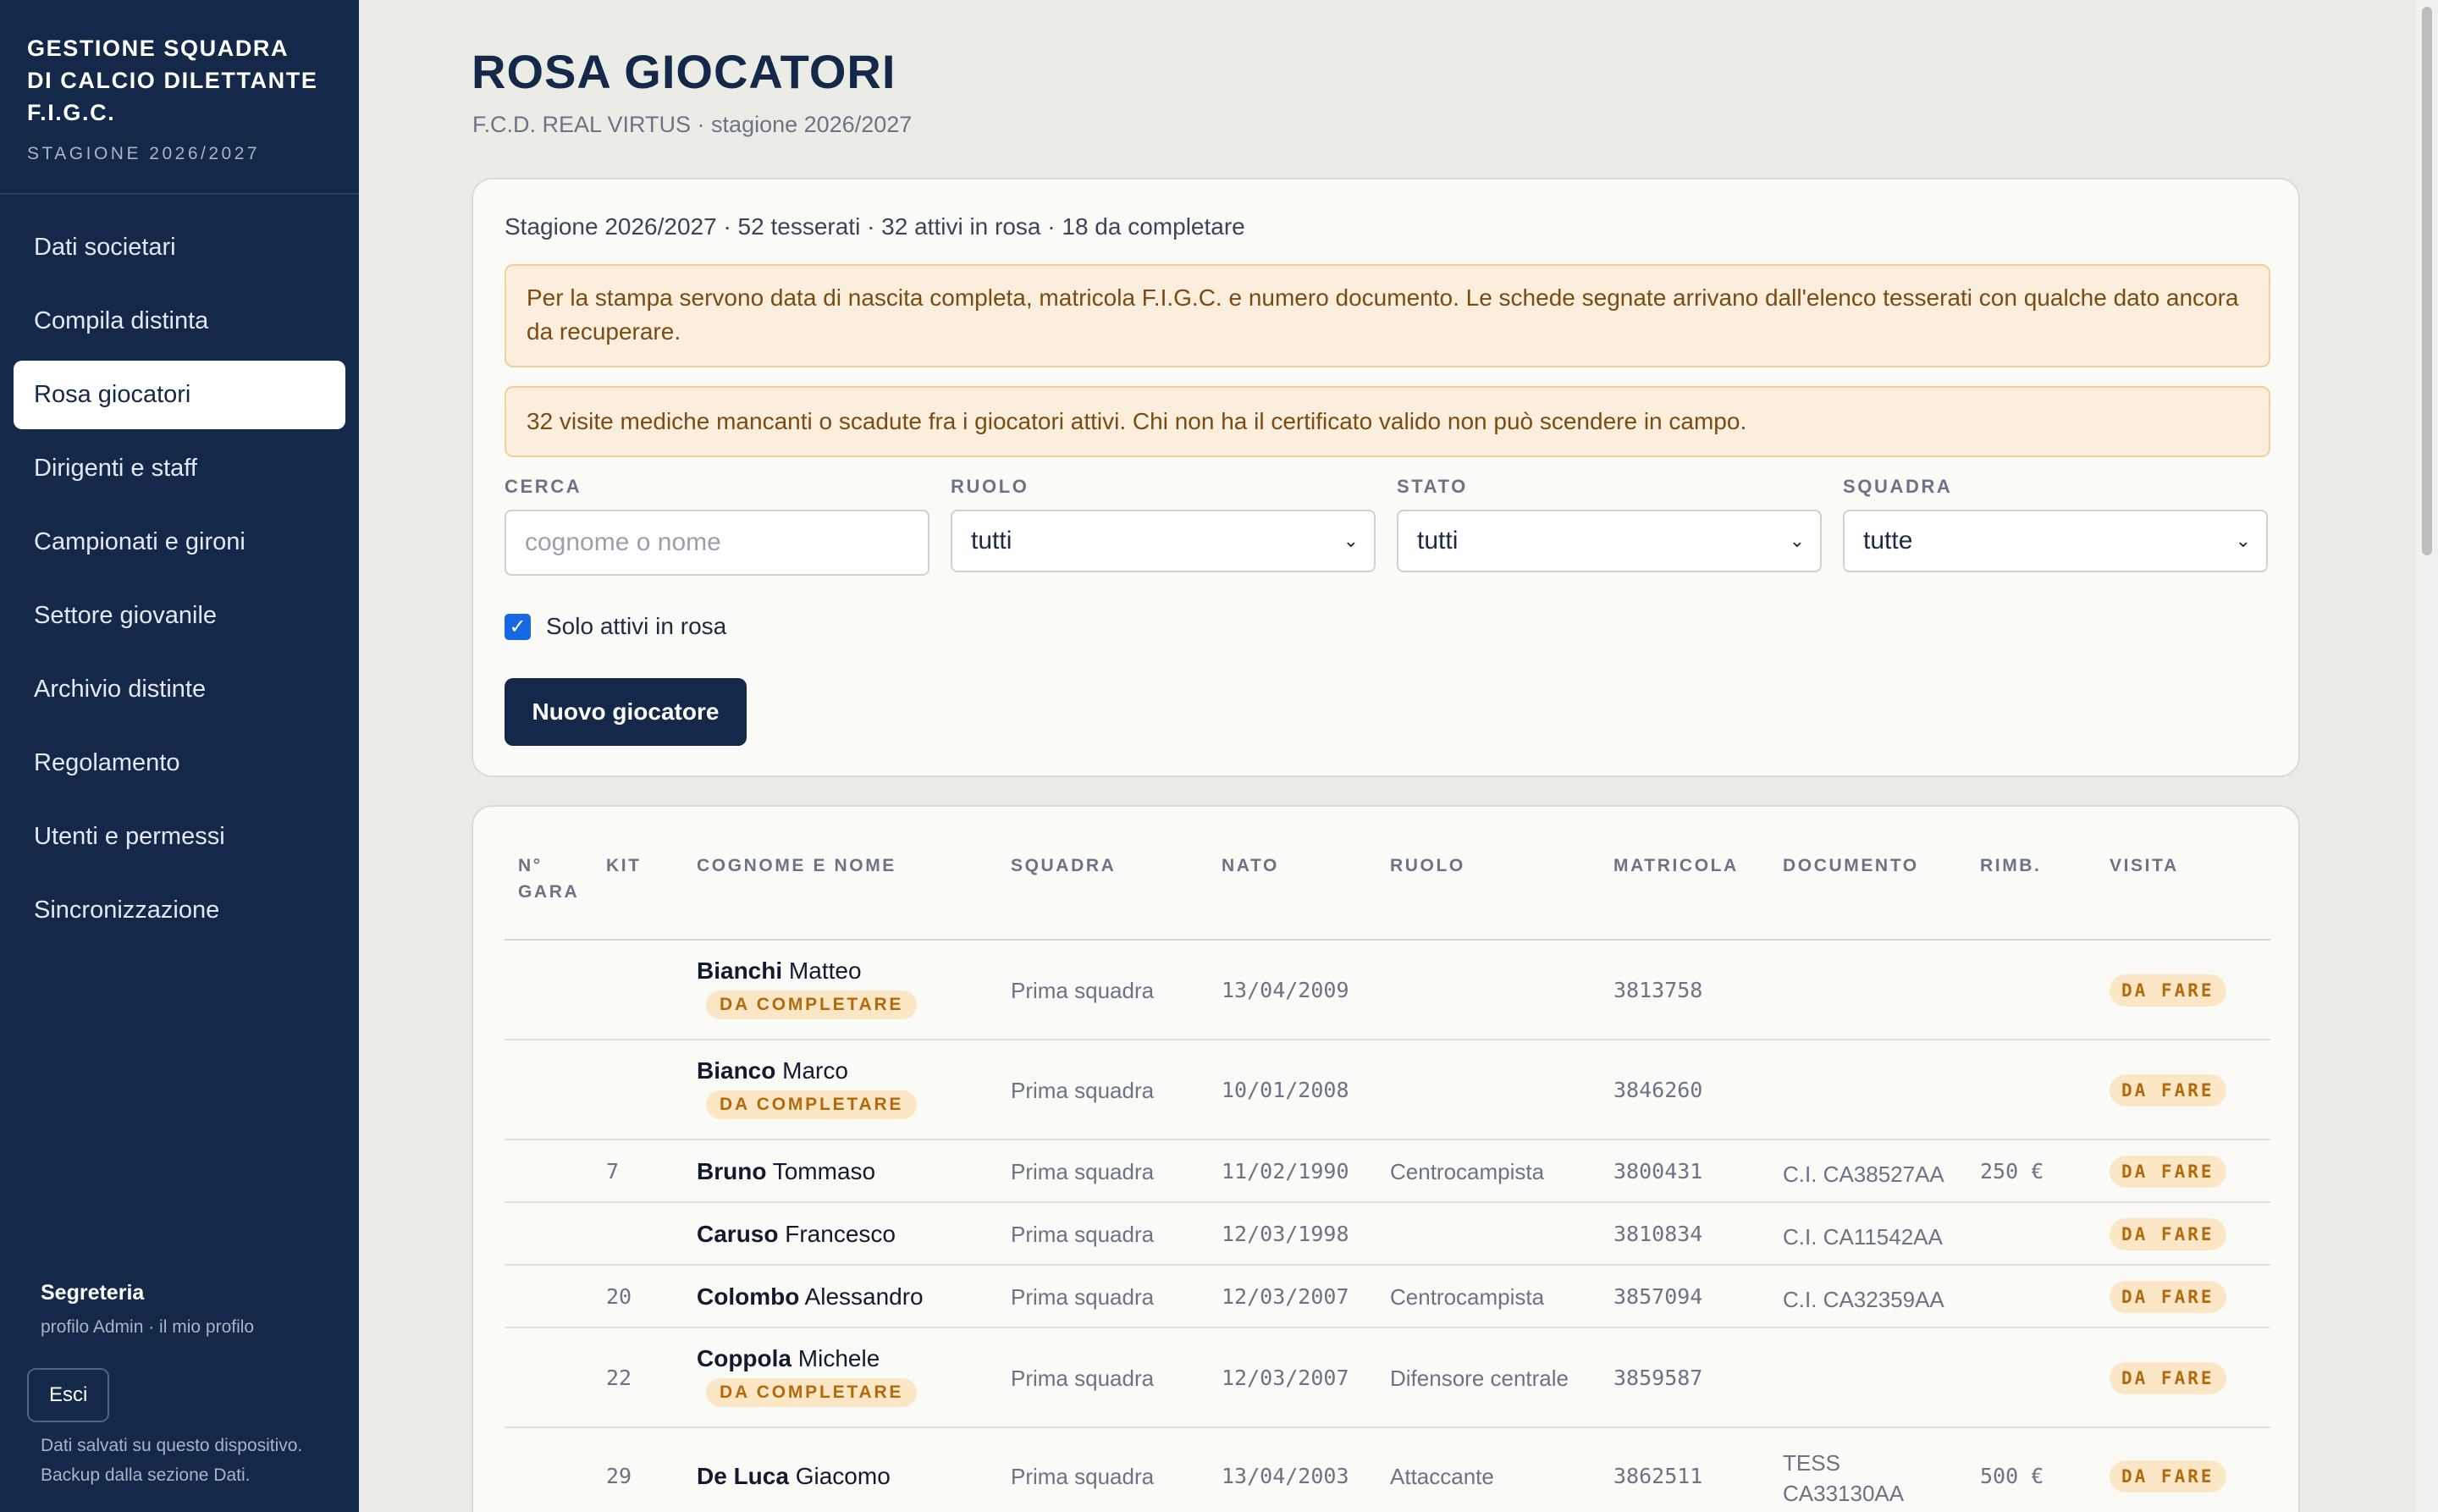 Image resolution: width=2438 pixels, height=1512 pixels. I want to click on user-profile-link: profilo Admin · il mio profilo, so click(186, 1327).